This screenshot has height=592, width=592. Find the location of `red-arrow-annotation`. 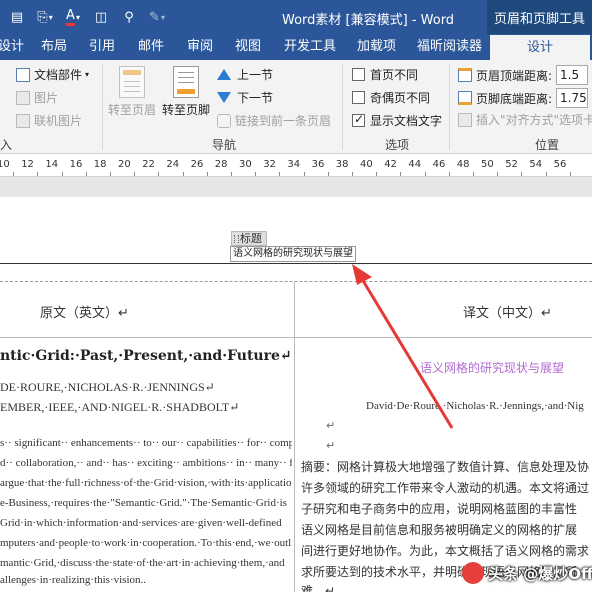

red-arrow-annotation is located at coordinates (403, 346).